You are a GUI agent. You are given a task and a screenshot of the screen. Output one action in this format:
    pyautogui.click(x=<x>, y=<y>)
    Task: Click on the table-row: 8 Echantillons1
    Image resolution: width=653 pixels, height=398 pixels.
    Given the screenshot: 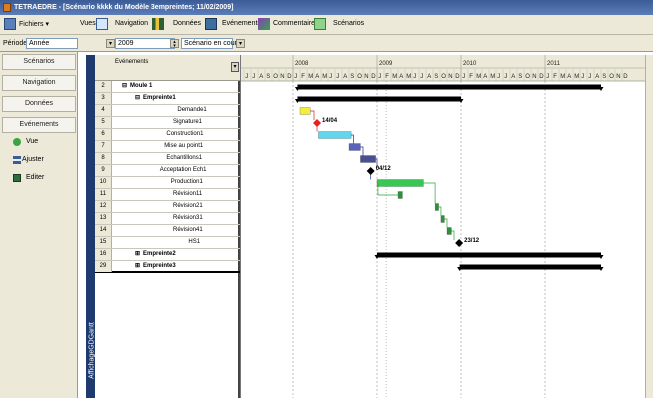 What is the action you would take?
    pyautogui.click(x=167, y=159)
    